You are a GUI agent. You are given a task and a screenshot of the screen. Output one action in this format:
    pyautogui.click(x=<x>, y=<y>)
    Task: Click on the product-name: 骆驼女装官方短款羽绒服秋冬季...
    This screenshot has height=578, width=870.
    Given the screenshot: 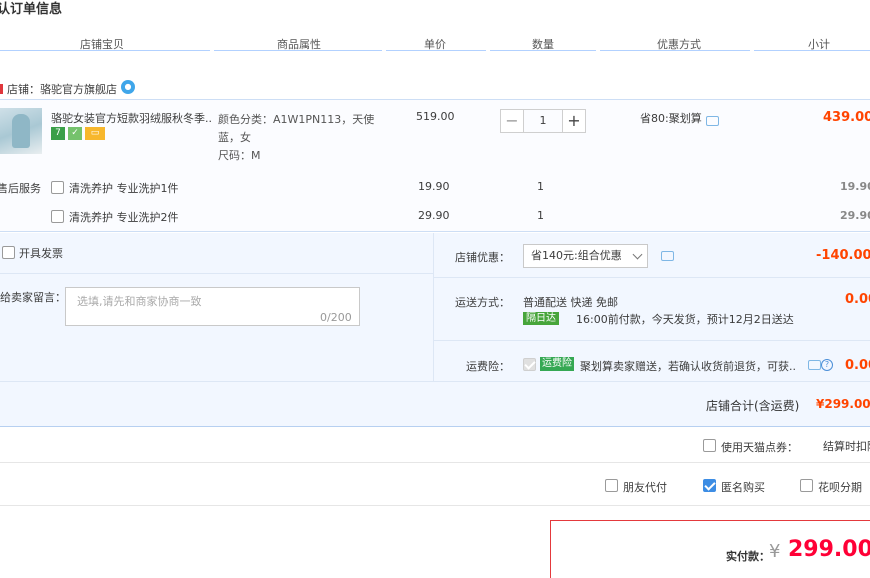 What is the action you would take?
    pyautogui.click(x=132, y=118)
    